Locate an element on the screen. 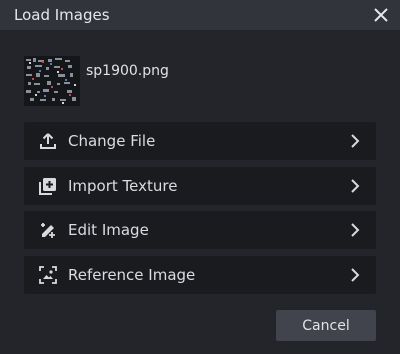 The width and height of the screenshot is (400, 354). add-texture-icon is located at coordinates (48, 186).